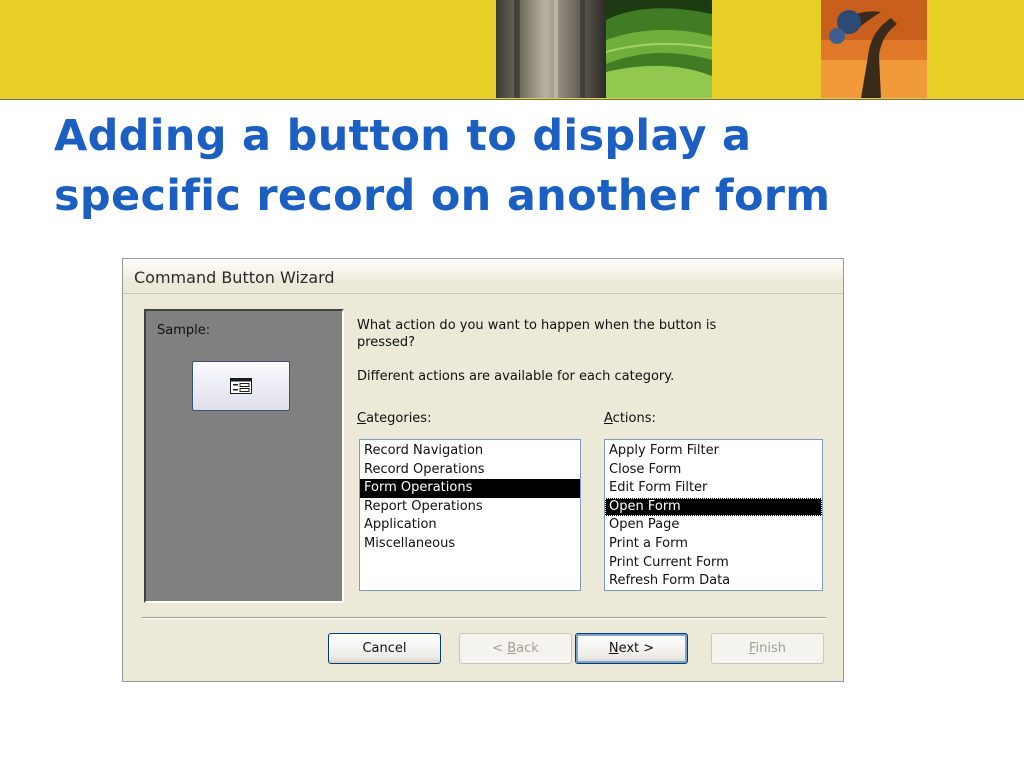  I want to click on category-list-item: Record Navigation, so click(470, 451).